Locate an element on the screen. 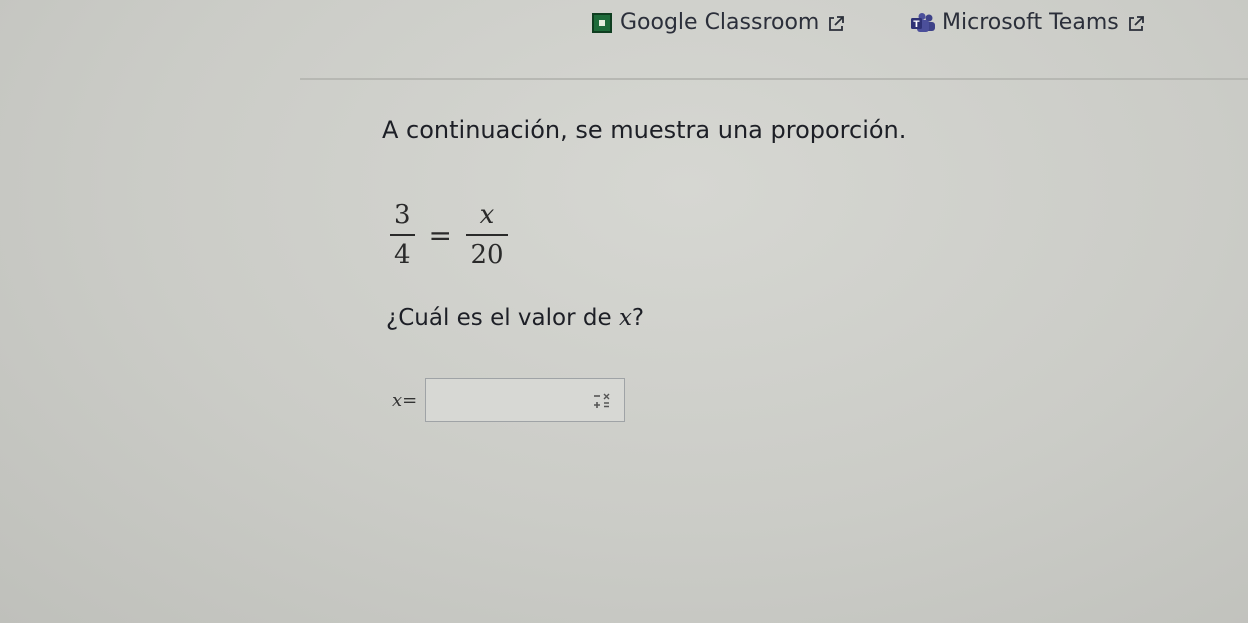  right-fraction: x 20 is located at coordinates (487, 235).